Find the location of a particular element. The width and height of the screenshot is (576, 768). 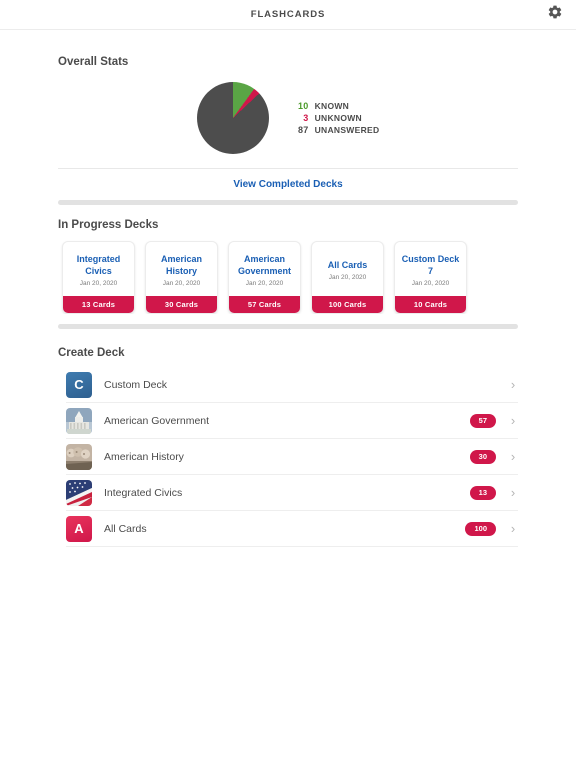

deck-card-body: Integrated Civics Jan 20, 2020 is located at coordinates (98, 269).